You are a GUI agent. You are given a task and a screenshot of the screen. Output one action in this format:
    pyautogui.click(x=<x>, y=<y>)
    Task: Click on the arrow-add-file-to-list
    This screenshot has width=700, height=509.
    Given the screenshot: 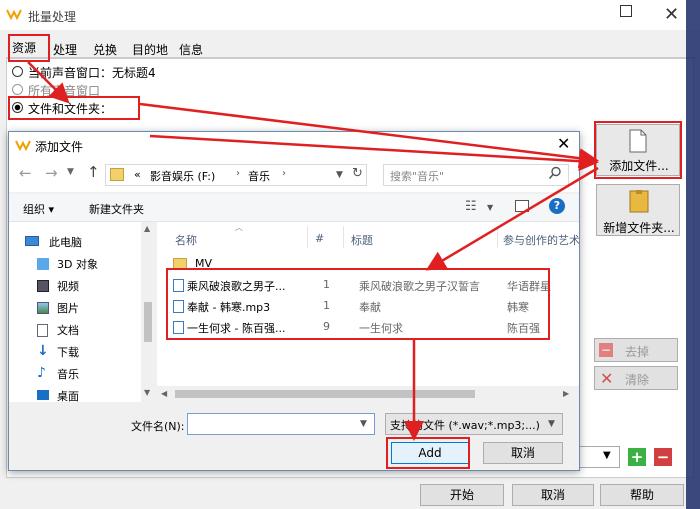 What is the action you would take?
    pyautogui.click(x=512, y=218)
    